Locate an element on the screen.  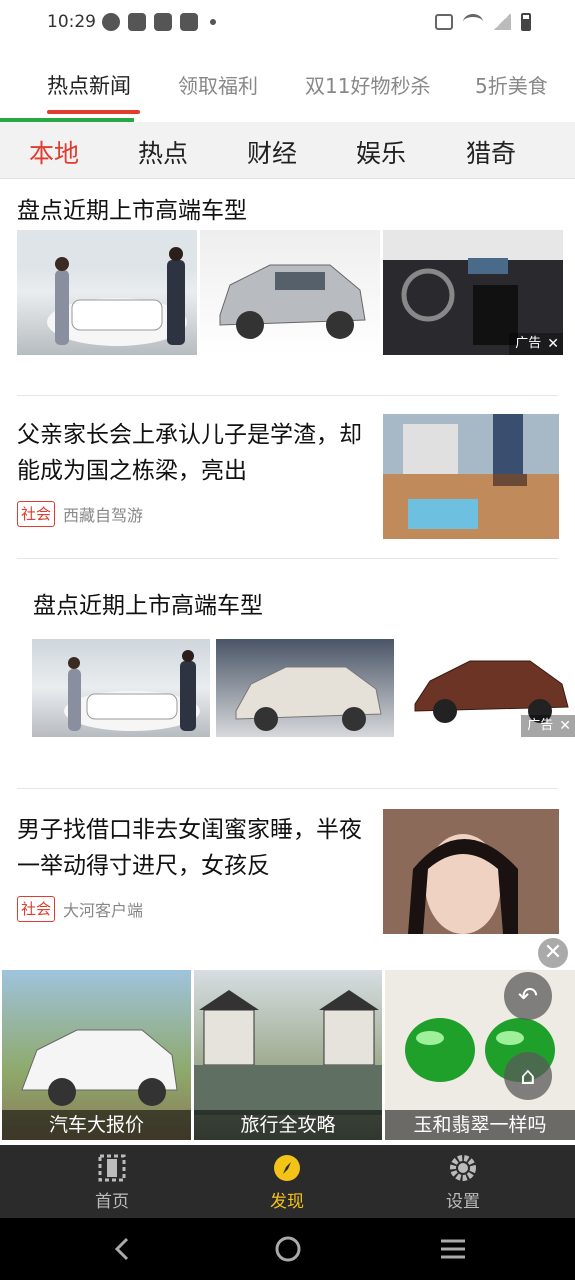
category-tab-bar: 本地 热点 财经 娱乐 猎奇 is located at coordinates (287, 150).